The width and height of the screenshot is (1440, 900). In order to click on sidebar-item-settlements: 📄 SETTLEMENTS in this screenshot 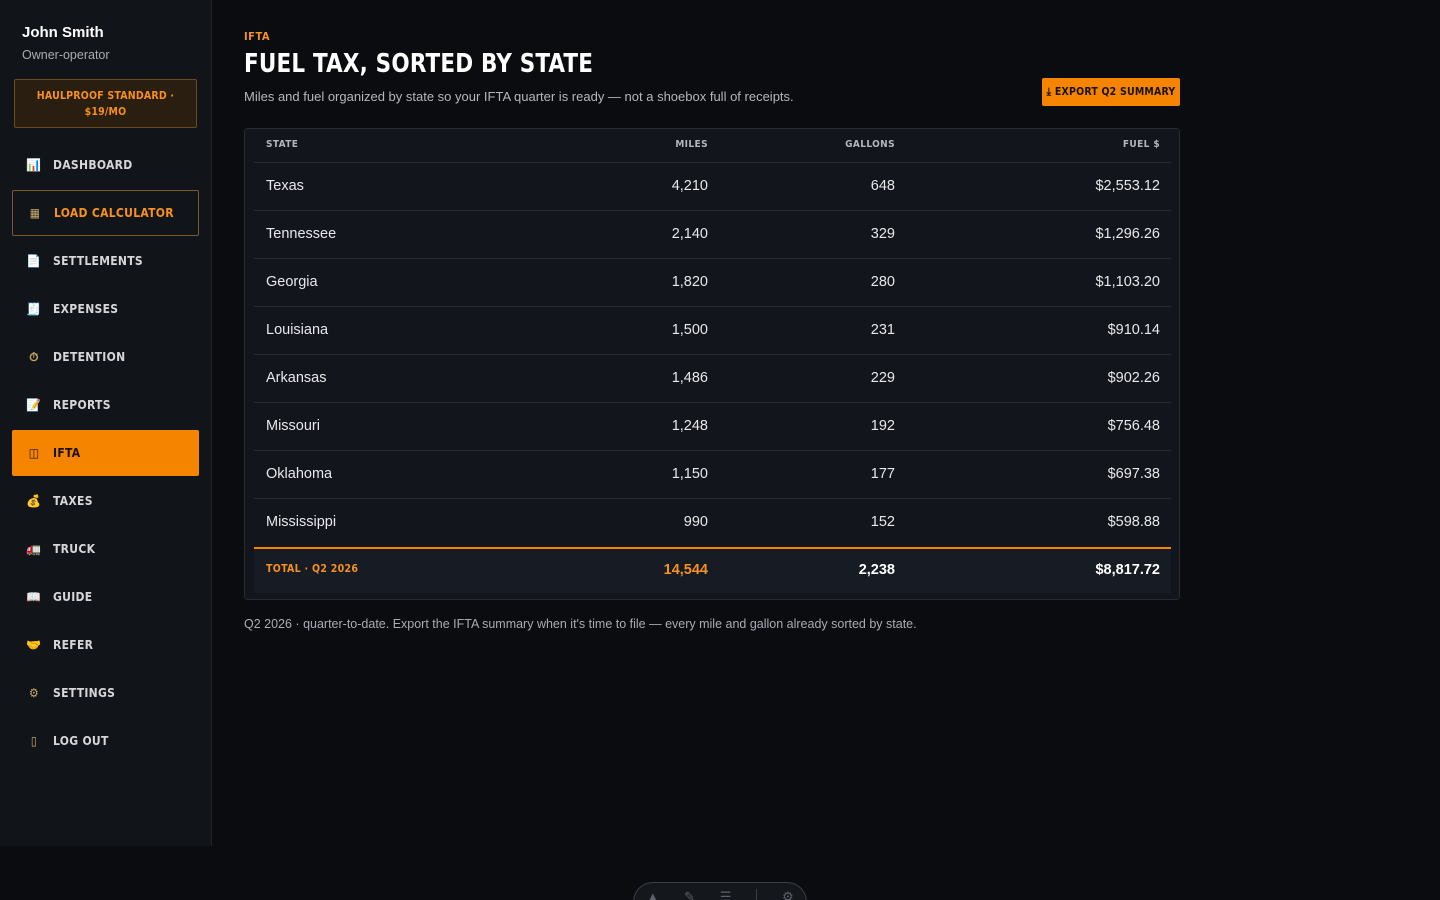, I will do `click(105, 261)`.